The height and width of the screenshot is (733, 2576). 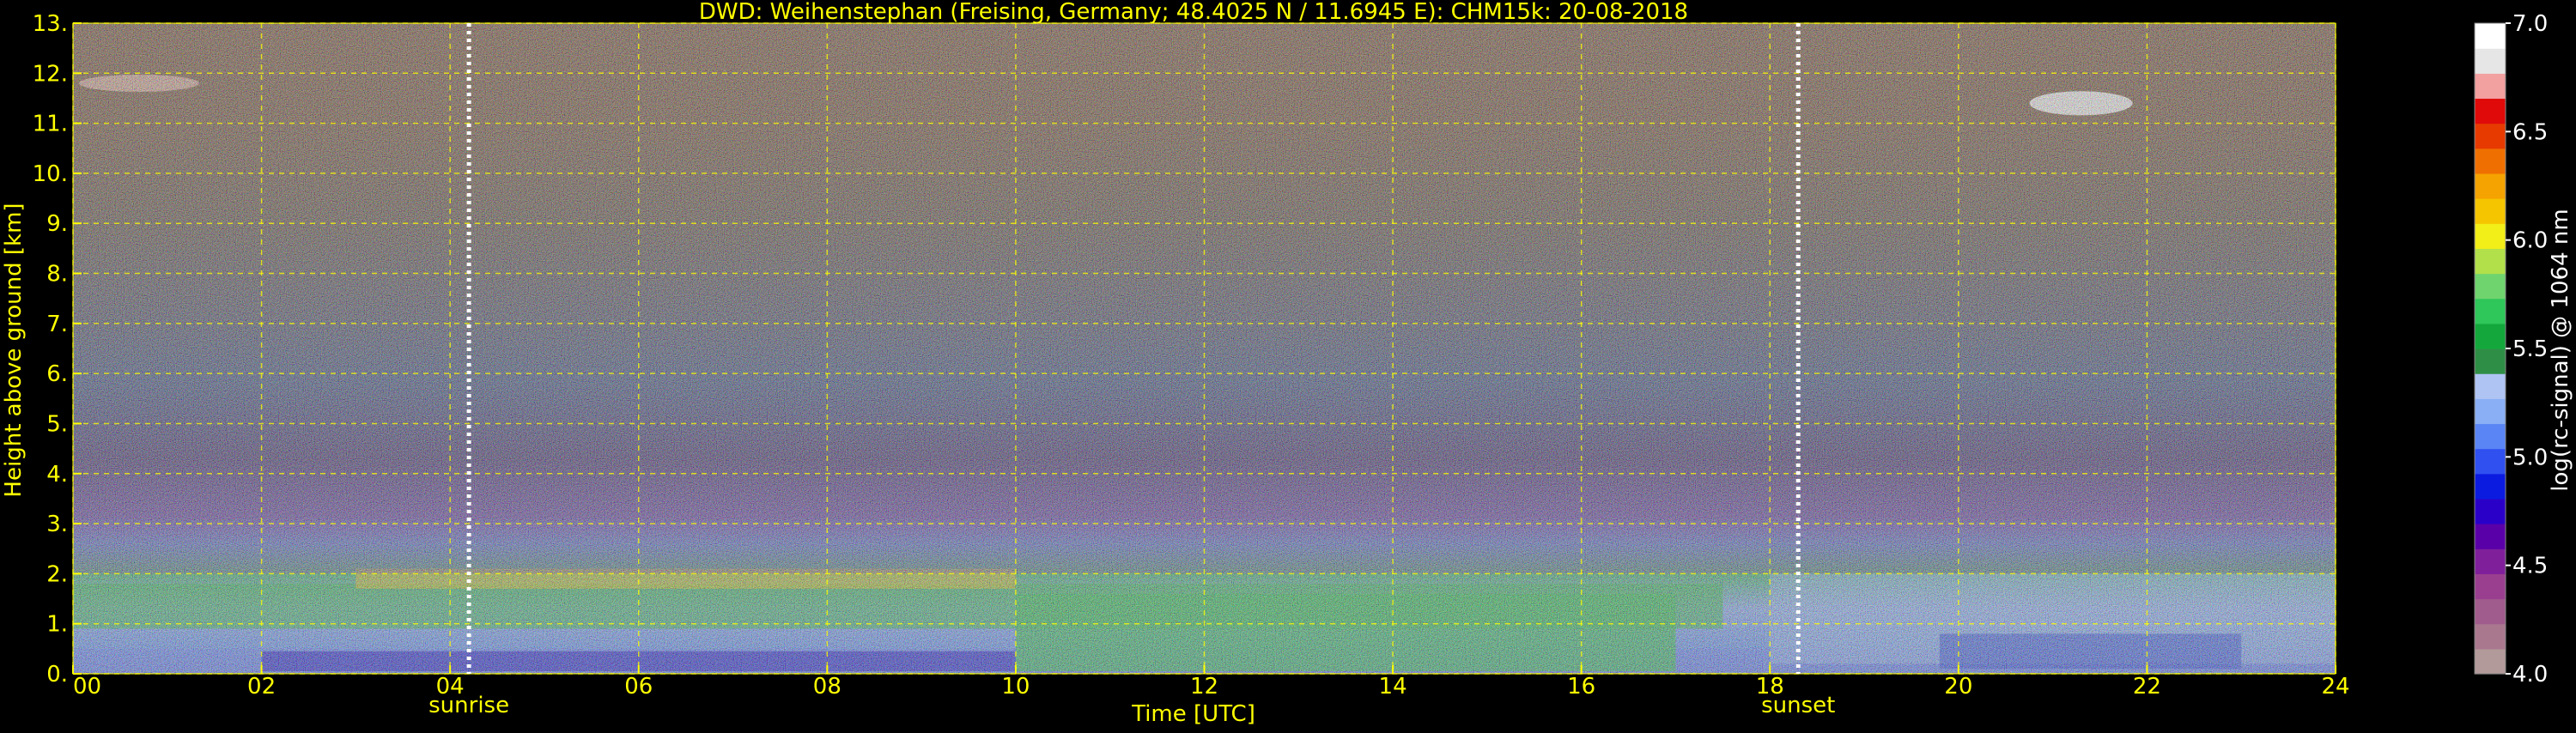 What do you see at coordinates (261, 687) in the screenshot?
I see `x-tick-label: 02` at bounding box center [261, 687].